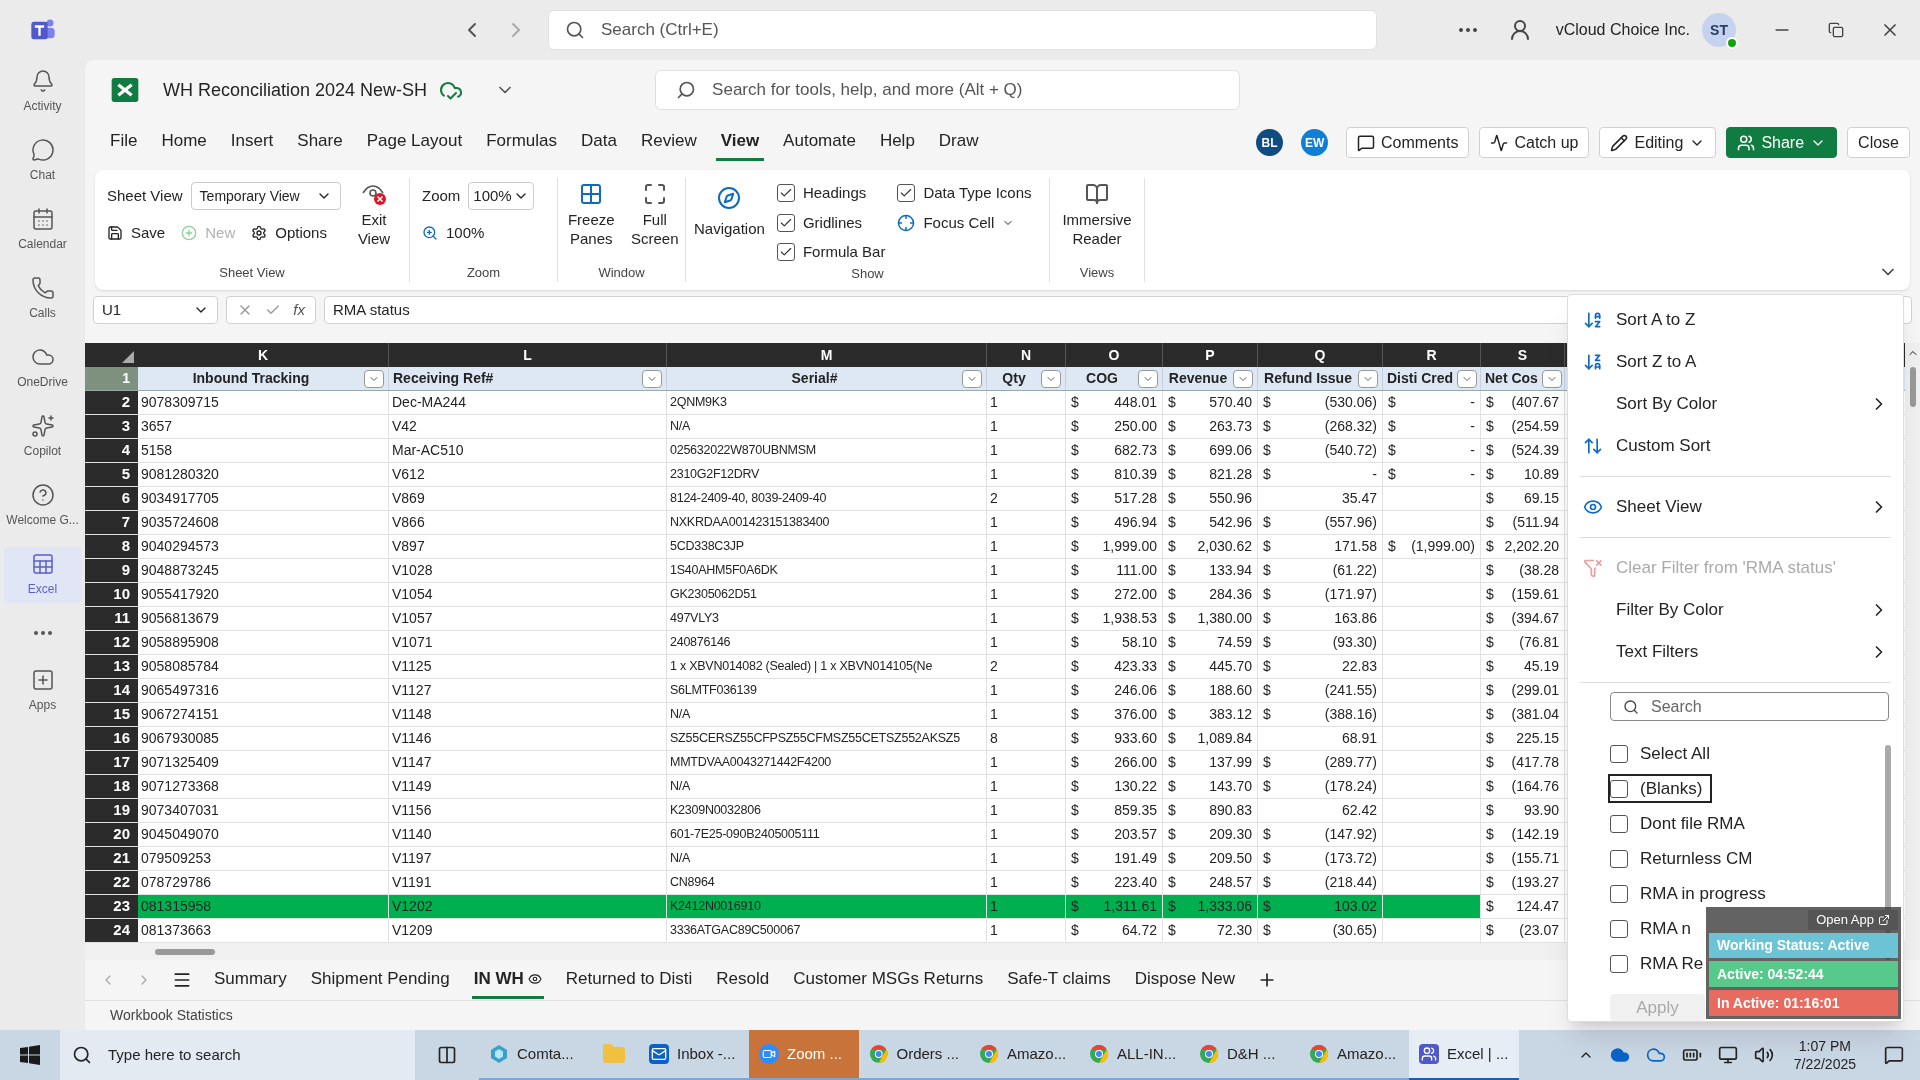  Describe the element at coordinates (111, 402) in the screenshot. I see `row-header: 2` at that location.